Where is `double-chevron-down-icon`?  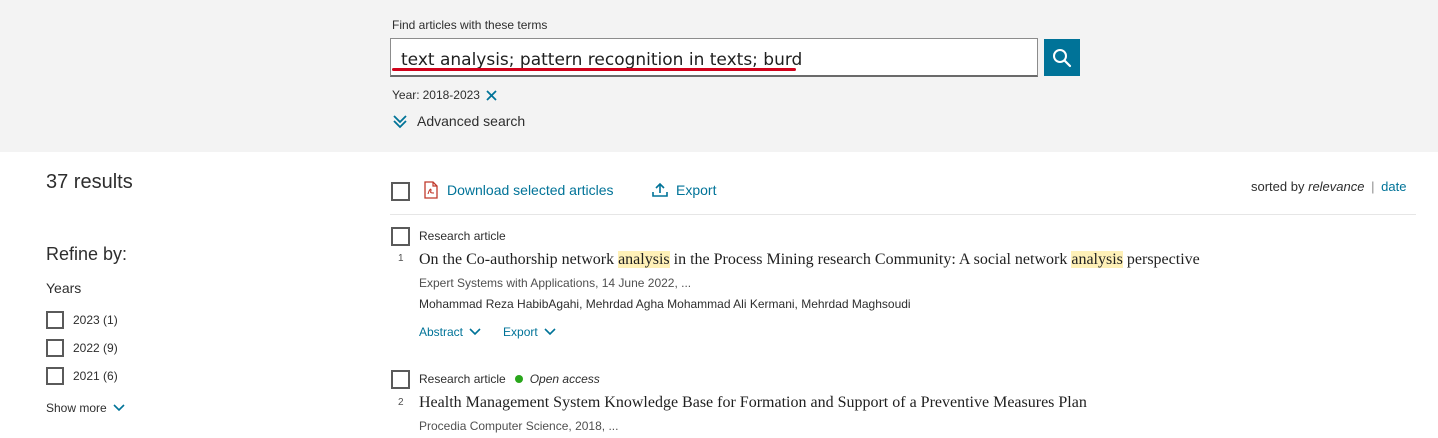
double-chevron-down-icon is located at coordinates (400, 122).